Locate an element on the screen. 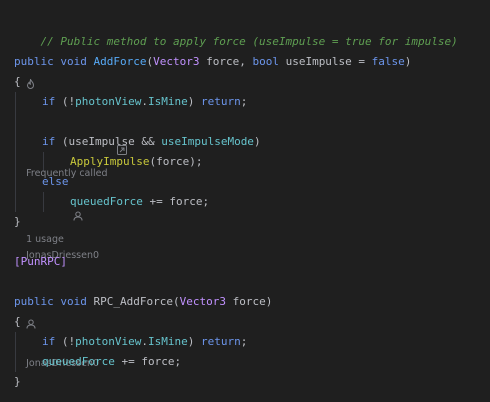 This screenshot has height=402, width=490. punctuation: ( is located at coordinates (176, 301).